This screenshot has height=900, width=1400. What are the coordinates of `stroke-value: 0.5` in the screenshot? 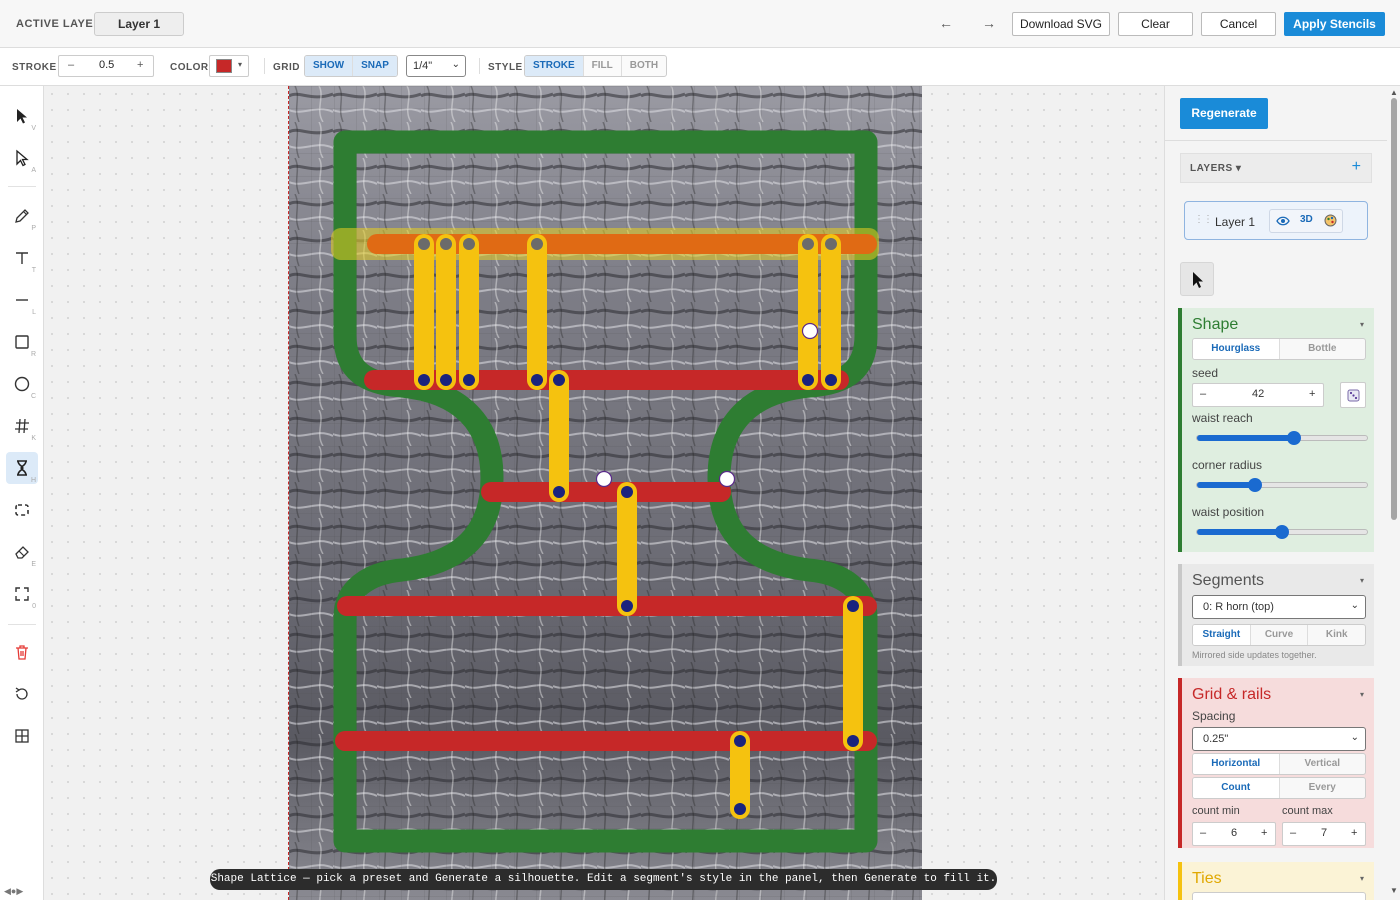 It's located at (106, 65).